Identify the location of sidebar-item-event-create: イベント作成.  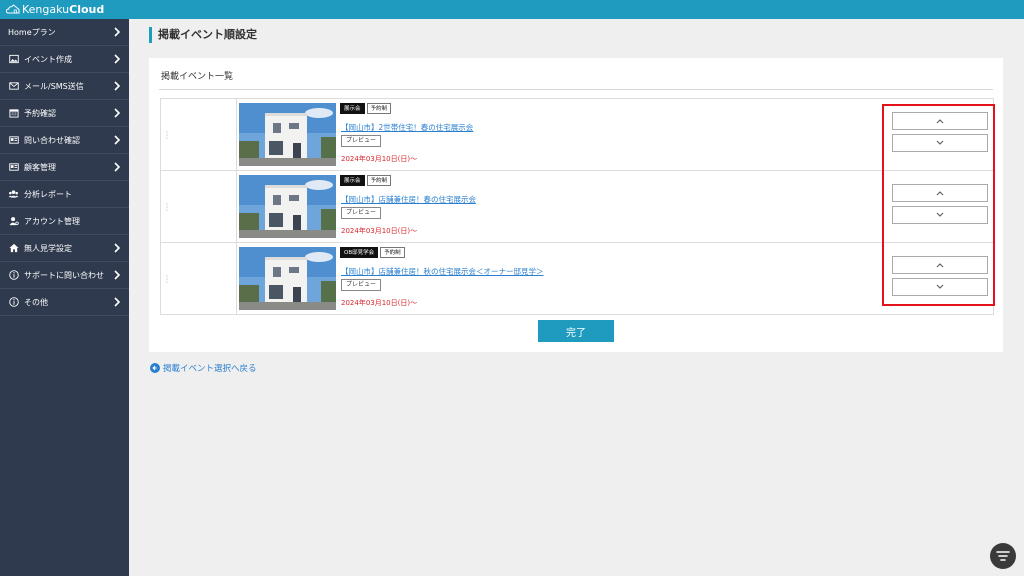
(64, 59).